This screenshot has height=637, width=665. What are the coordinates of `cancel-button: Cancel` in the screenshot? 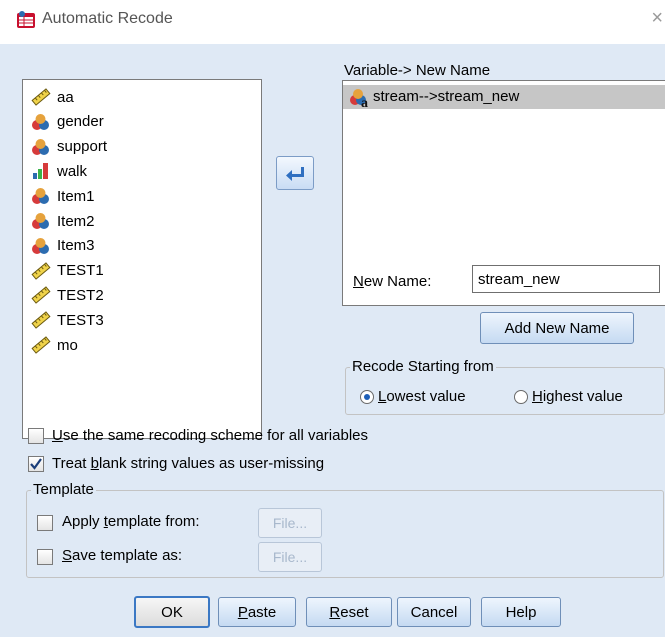 It's located at (434, 612).